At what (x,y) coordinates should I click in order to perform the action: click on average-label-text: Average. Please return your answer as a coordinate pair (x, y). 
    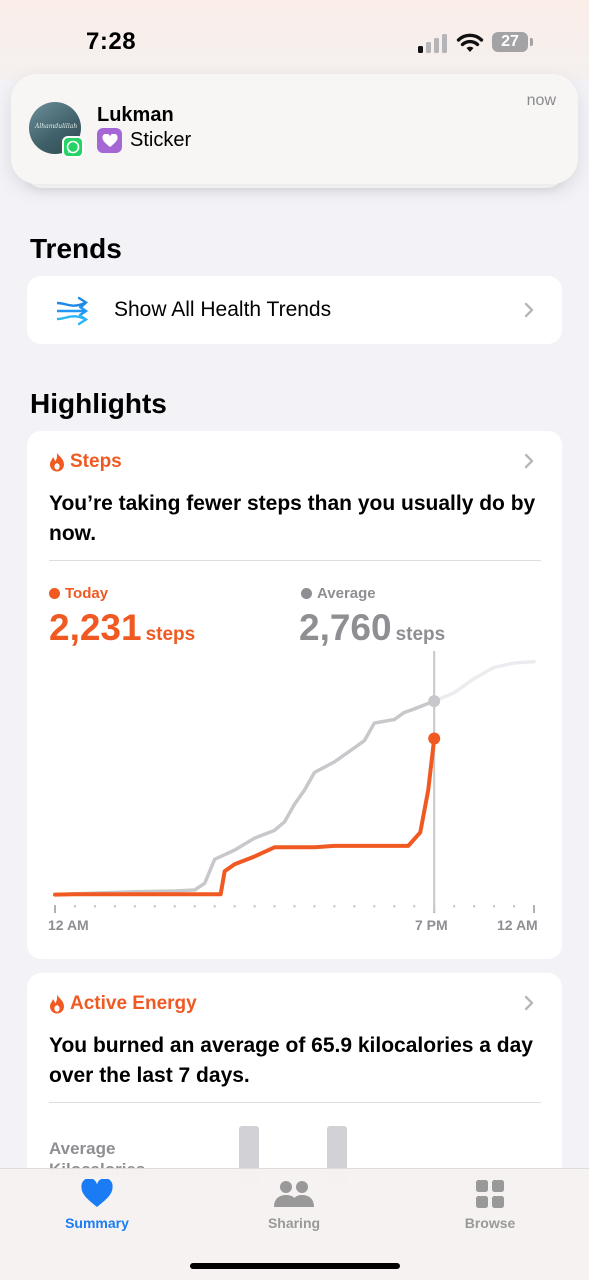
    Looking at the image, I should click on (346, 593).